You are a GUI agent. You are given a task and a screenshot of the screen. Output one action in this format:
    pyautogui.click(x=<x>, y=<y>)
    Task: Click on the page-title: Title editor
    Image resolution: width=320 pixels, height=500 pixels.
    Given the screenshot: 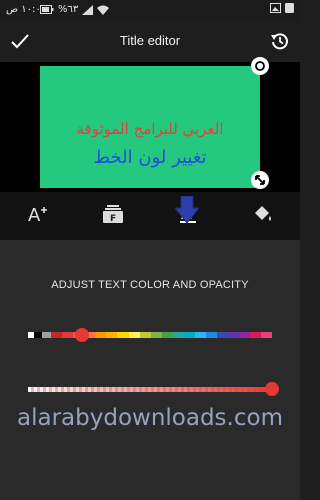 What is the action you would take?
    pyautogui.click(x=150, y=40)
    